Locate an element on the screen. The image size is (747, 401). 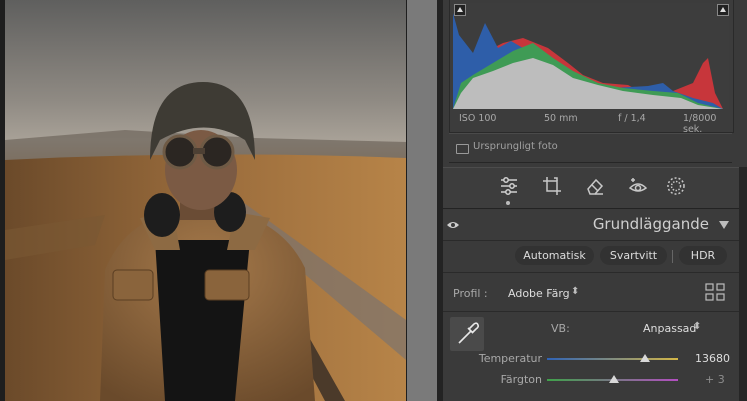
treatment-buttons: Automatisk Svartvitt HDR is located at coordinates (591, 257).